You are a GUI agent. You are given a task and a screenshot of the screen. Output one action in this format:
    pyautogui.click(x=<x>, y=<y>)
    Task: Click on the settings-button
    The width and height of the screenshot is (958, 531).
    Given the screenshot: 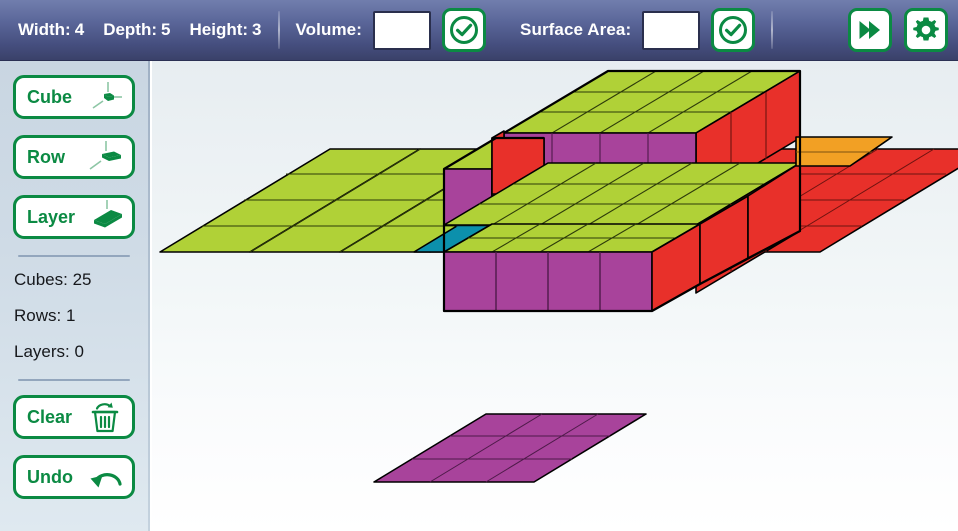 What is the action you would take?
    pyautogui.click(x=926, y=30)
    